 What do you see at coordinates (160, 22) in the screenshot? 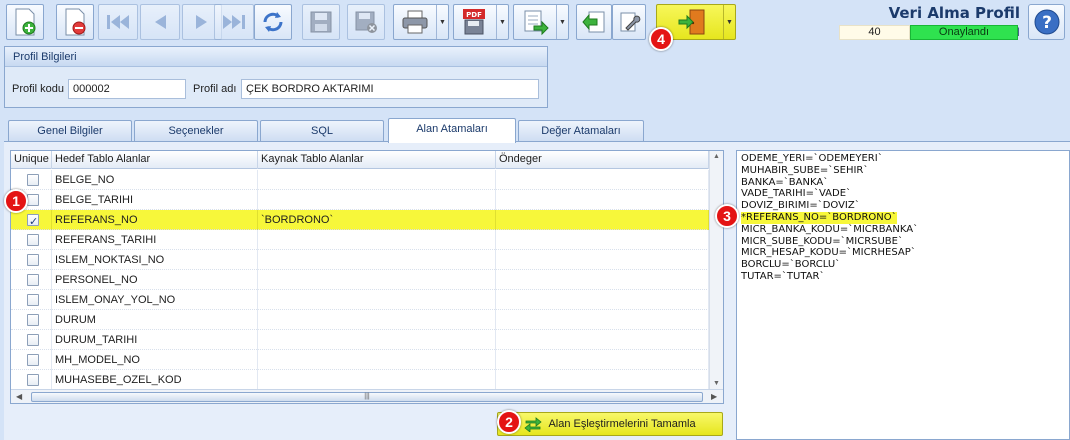
I see `previous-record-button` at bounding box center [160, 22].